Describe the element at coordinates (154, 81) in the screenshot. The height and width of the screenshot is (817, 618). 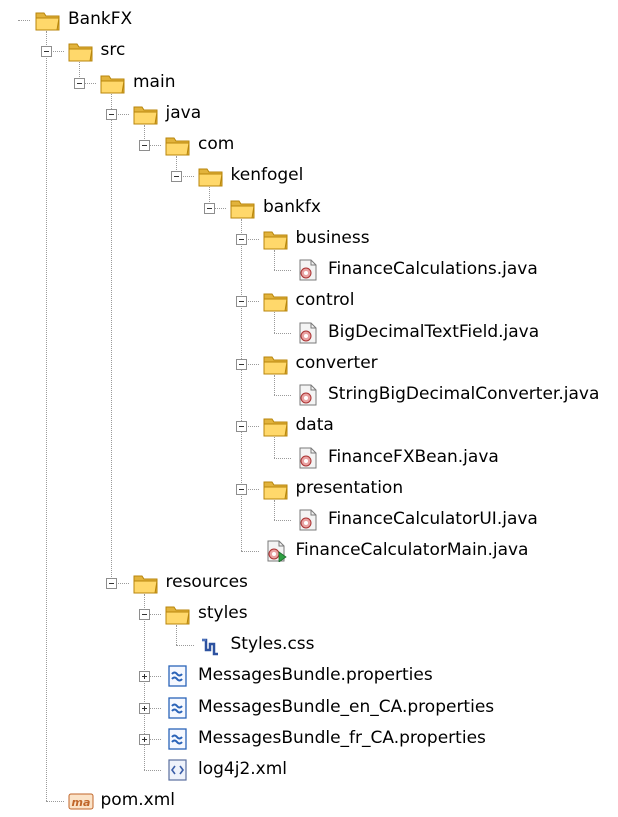
I see `tree-node-label: main` at that location.